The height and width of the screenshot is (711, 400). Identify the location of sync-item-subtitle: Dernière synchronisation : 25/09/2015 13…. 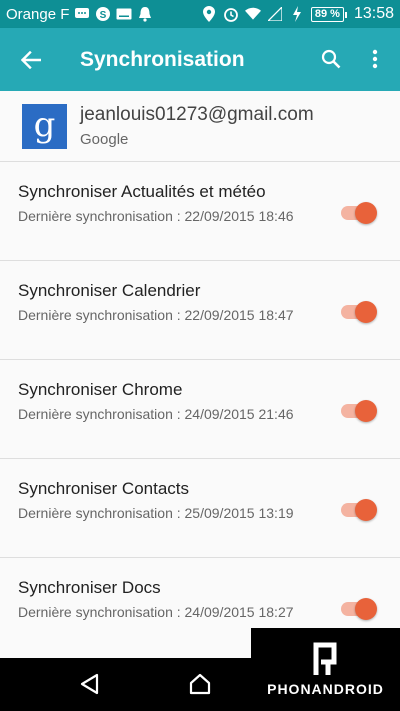
(156, 513).